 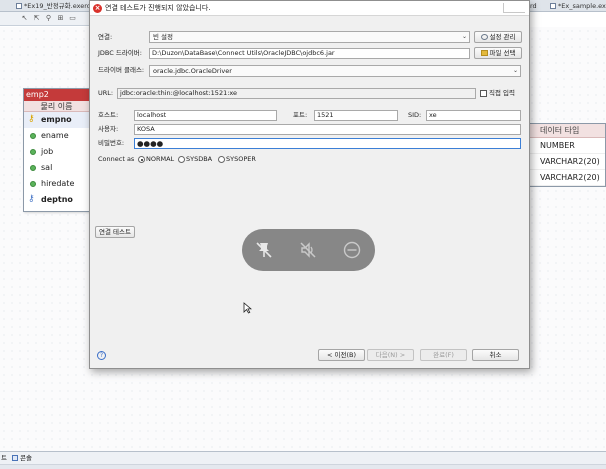 I want to click on driver-class-value: oracle.jdbc.OracleDriver, so click(x=192, y=71).